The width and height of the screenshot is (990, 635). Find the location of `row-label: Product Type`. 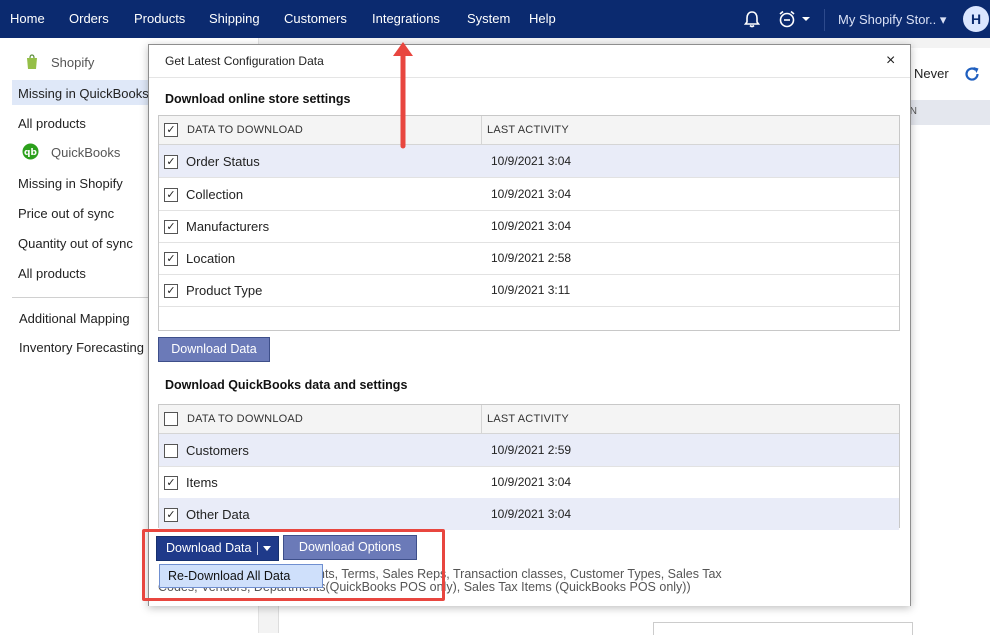

row-label: Product Type is located at coordinates (224, 290).